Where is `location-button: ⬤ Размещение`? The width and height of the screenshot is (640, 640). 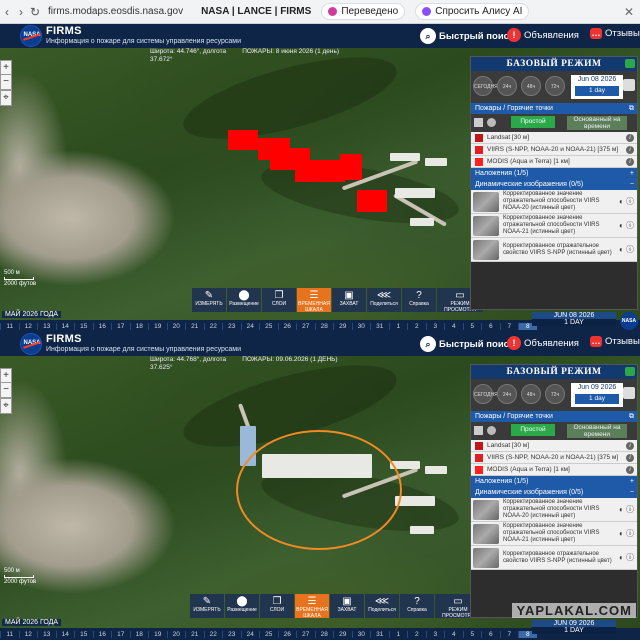 location-button: ⬤ Размещение is located at coordinates (244, 300).